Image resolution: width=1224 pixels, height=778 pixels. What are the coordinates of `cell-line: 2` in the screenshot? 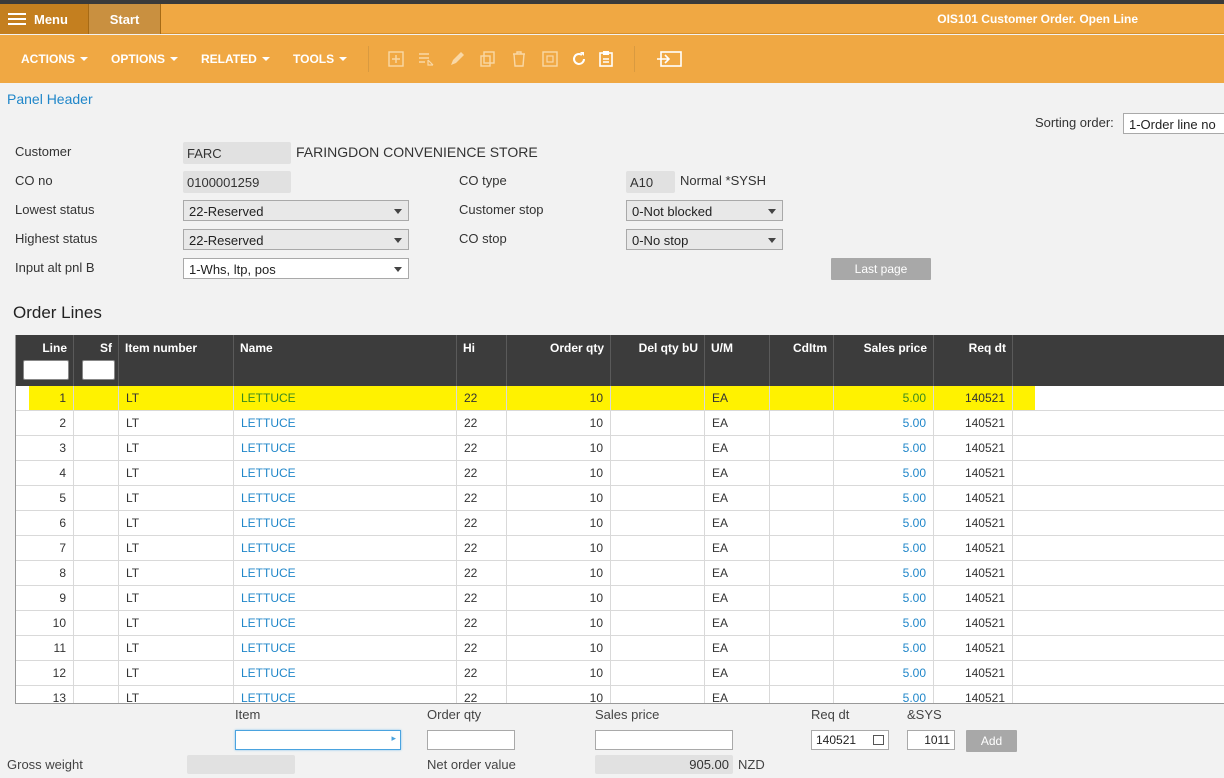 It's located at (45, 423).